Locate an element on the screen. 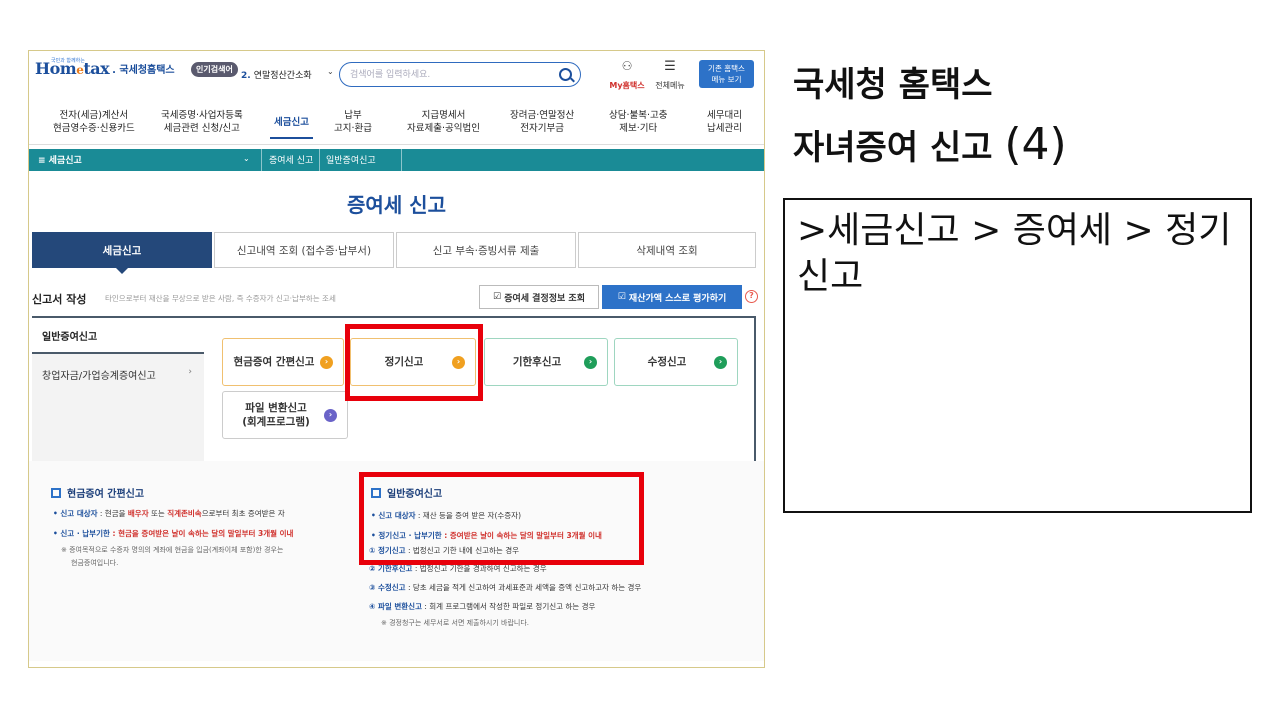 This screenshot has width=1280, height=720. logo-nts: . 국세청홈택스 is located at coordinates (143, 70).